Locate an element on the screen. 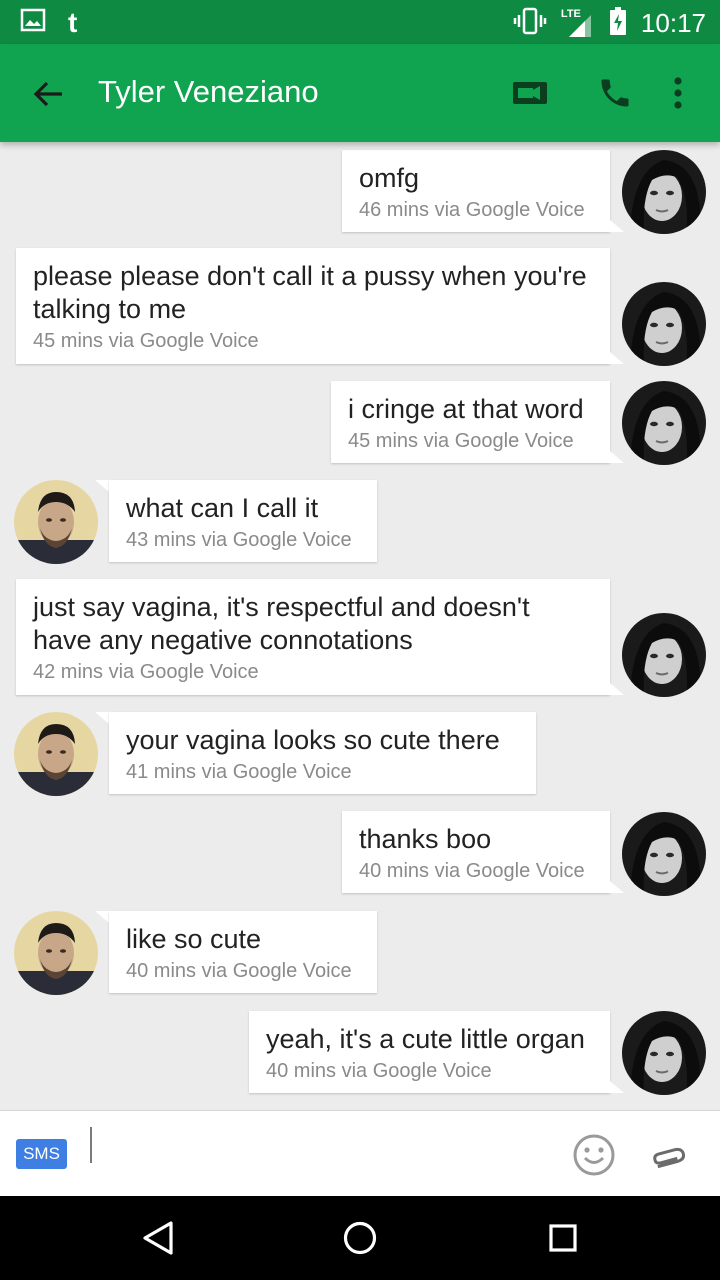  video-call-icon is located at coordinates (530, 93).